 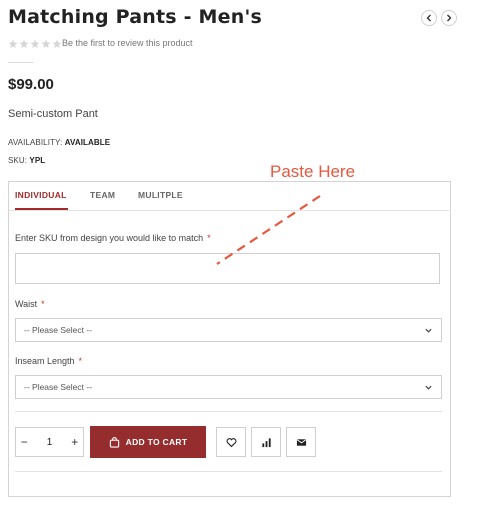 What do you see at coordinates (35, 142) in the screenshot?
I see `availability-label: AVAILABILITY:` at bounding box center [35, 142].